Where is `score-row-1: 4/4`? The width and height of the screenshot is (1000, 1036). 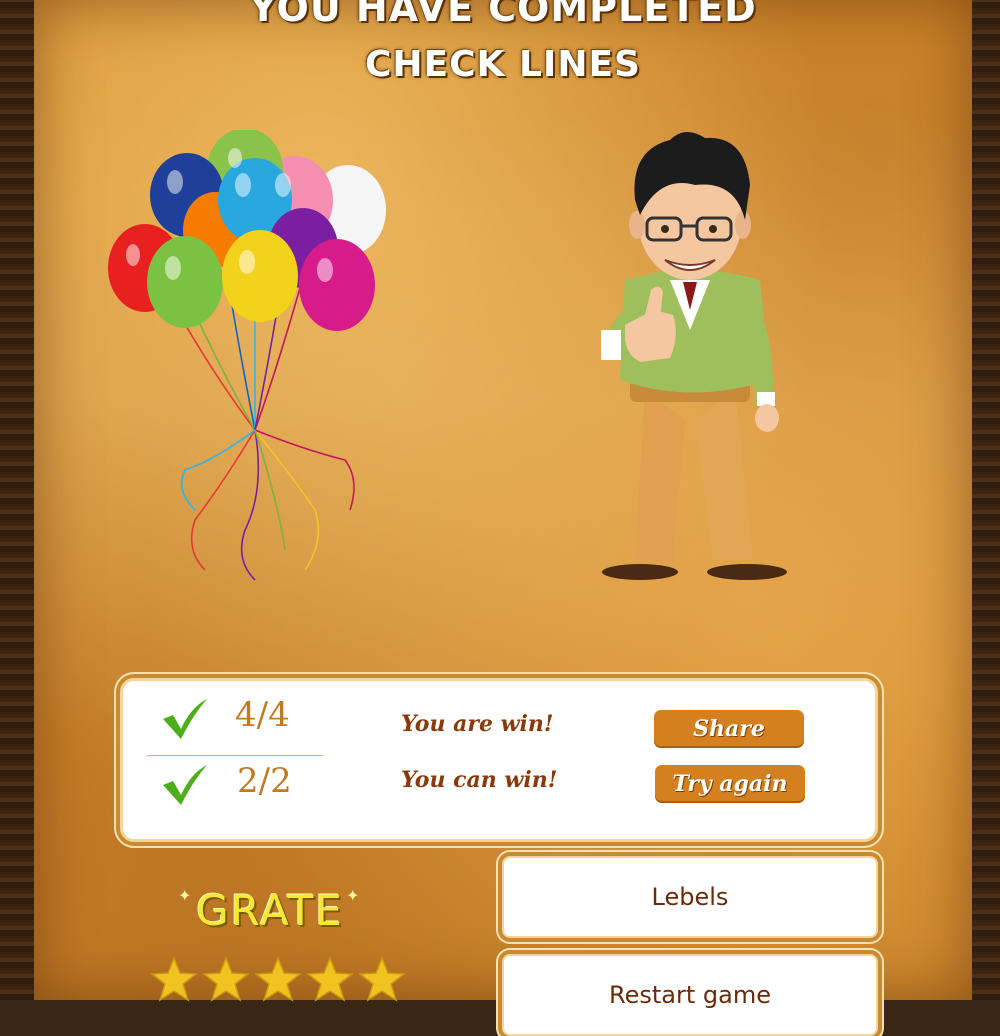
score-row-1: 4/4 is located at coordinates (262, 715).